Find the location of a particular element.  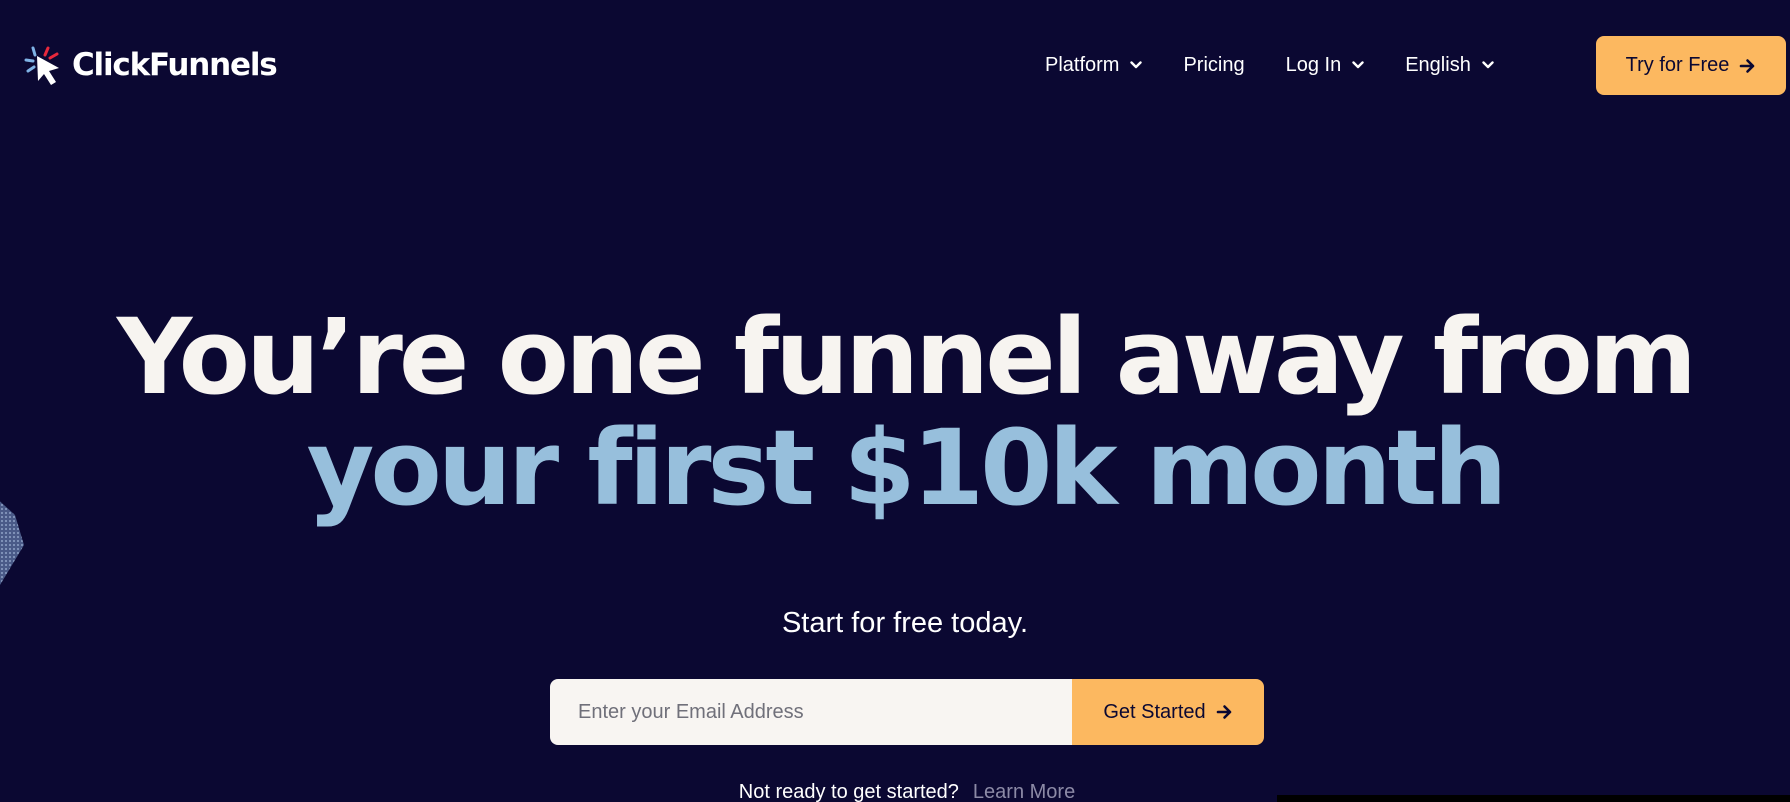

nav-item-label: Pricing is located at coordinates (1214, 65).